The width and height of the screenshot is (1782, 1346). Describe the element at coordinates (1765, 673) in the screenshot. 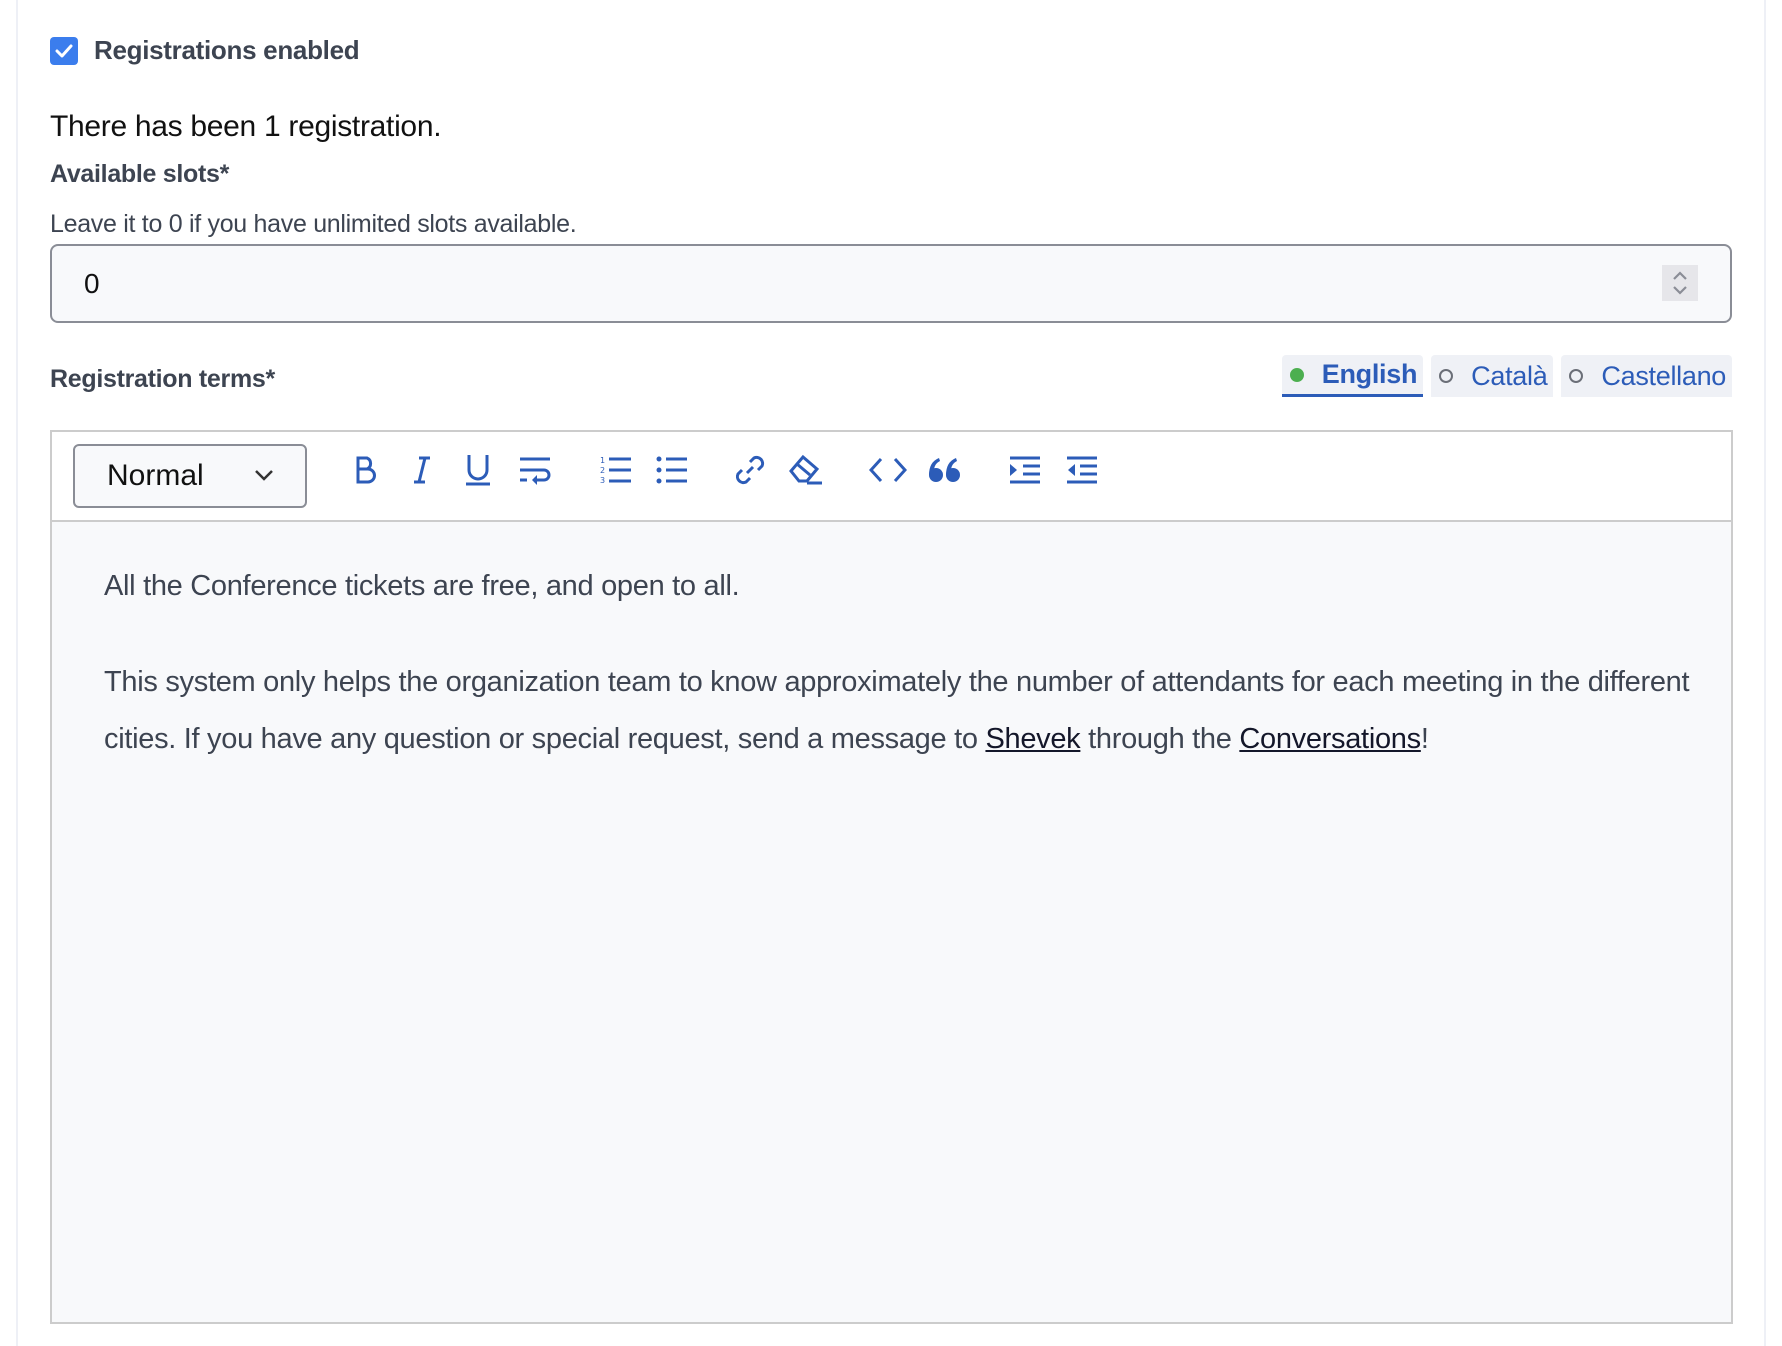

I see `page-border-right` at that location.